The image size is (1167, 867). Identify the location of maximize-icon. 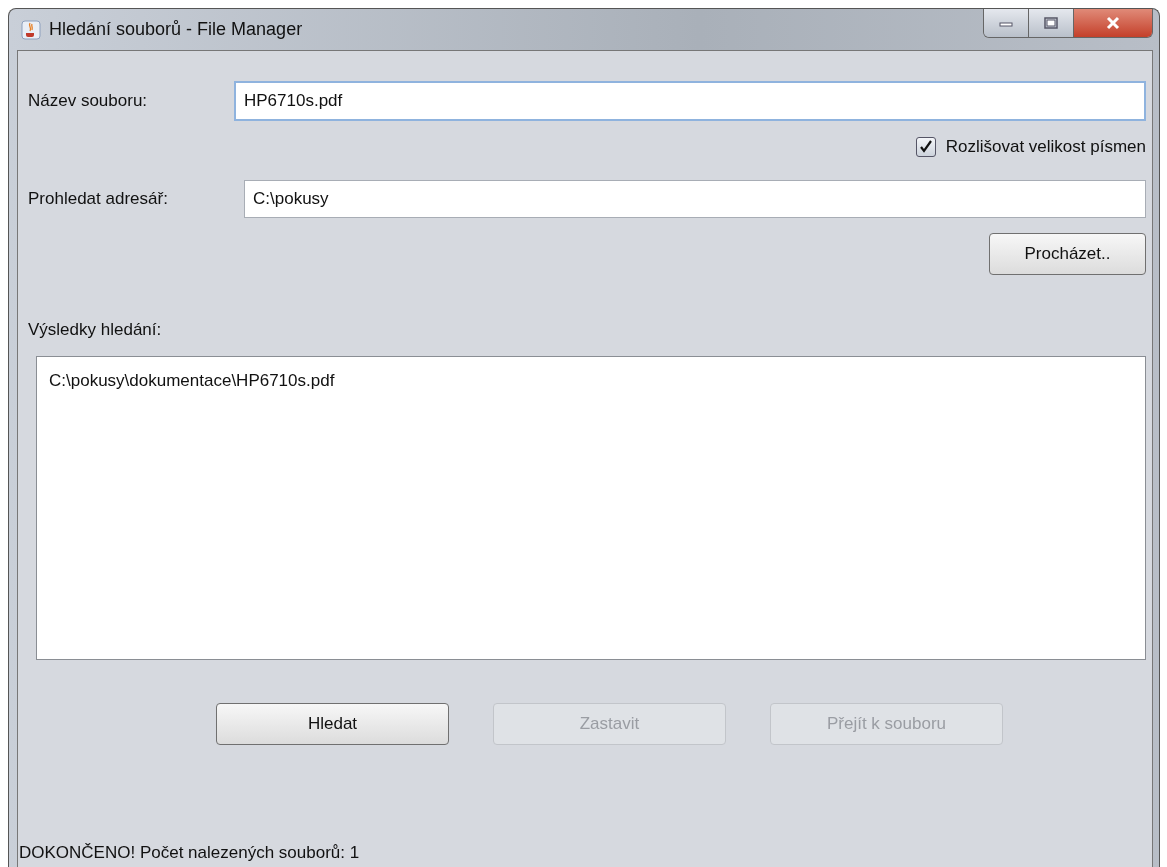
(1051, 23).